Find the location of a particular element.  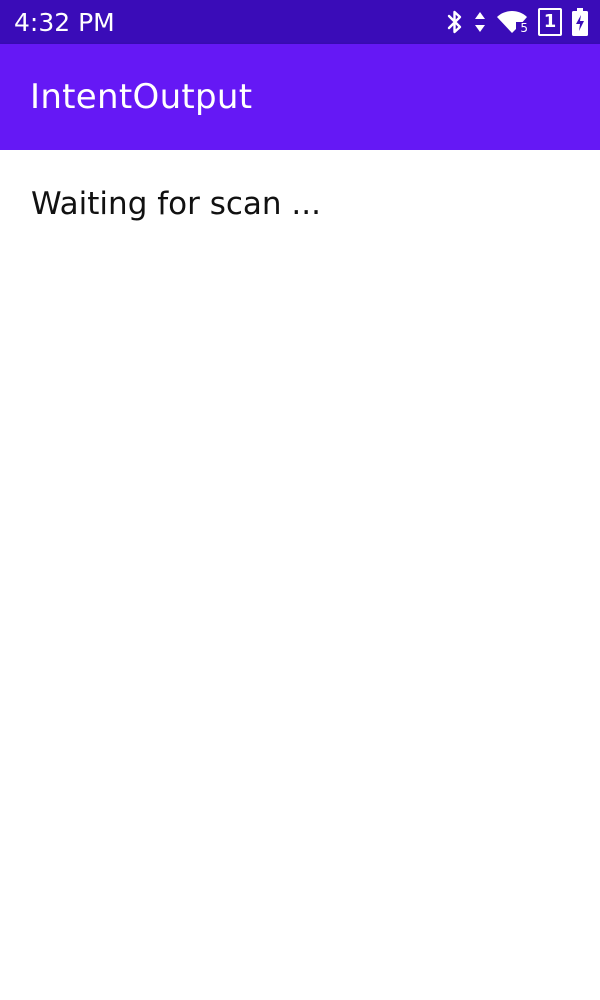

status-icons: 5 1 is located at coordinates (517, 22).